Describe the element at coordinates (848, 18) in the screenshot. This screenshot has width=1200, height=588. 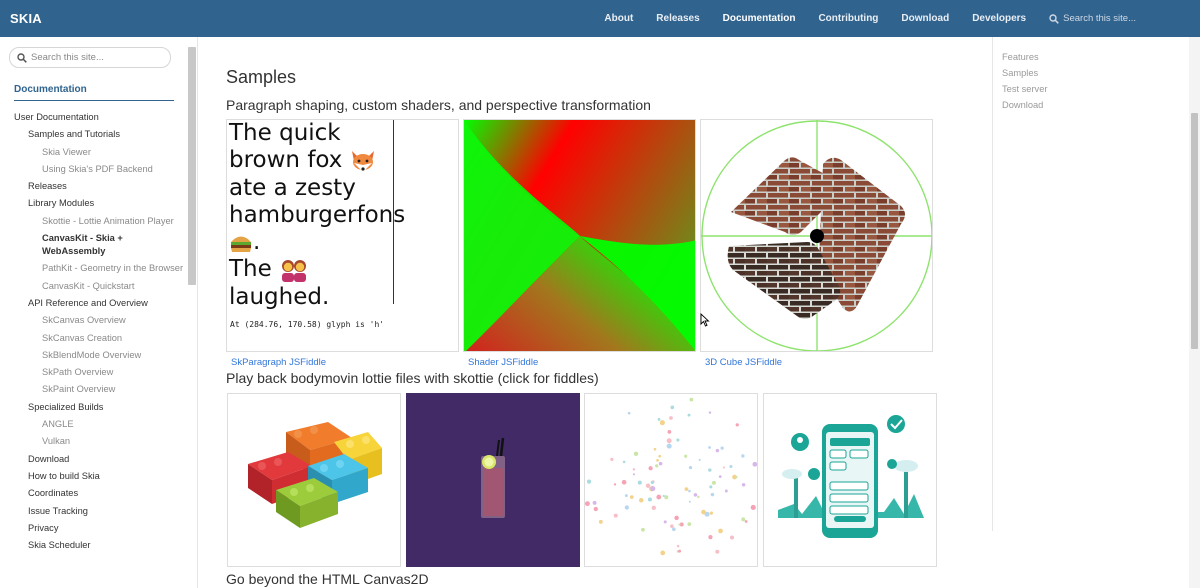
I see `nav-contributing: Contributing` at that location.